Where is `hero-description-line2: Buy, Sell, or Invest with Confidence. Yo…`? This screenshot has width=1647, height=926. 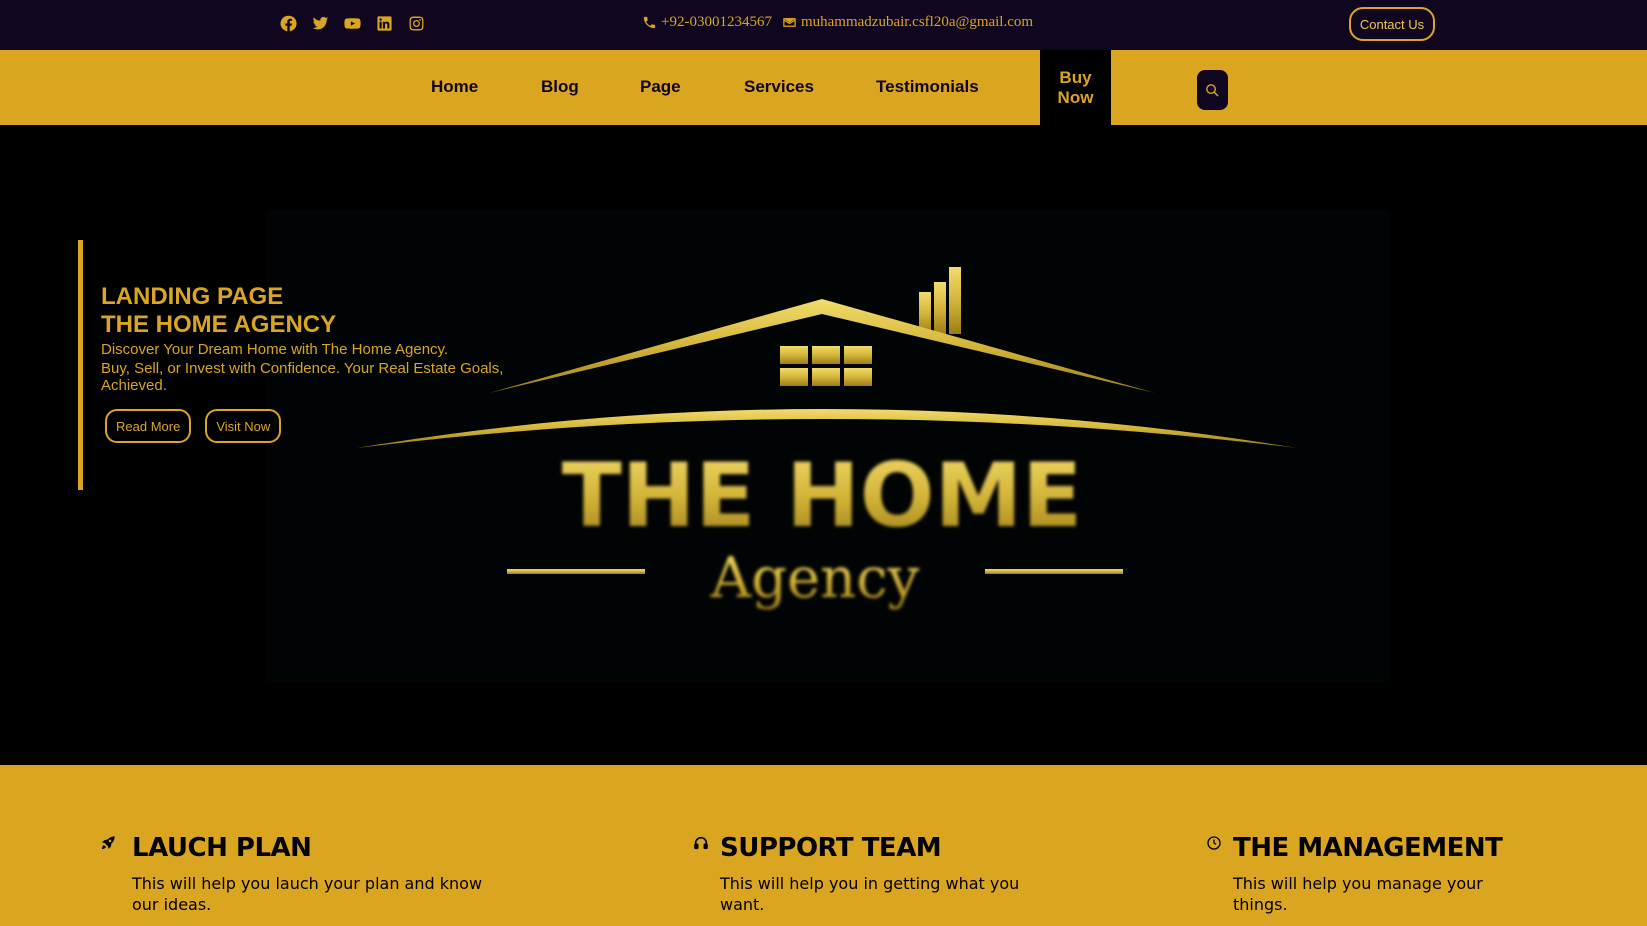
hero-description-line2: Buy, Sell, or Invest with Confidence. Yo… is located at coordinates (302, 377).